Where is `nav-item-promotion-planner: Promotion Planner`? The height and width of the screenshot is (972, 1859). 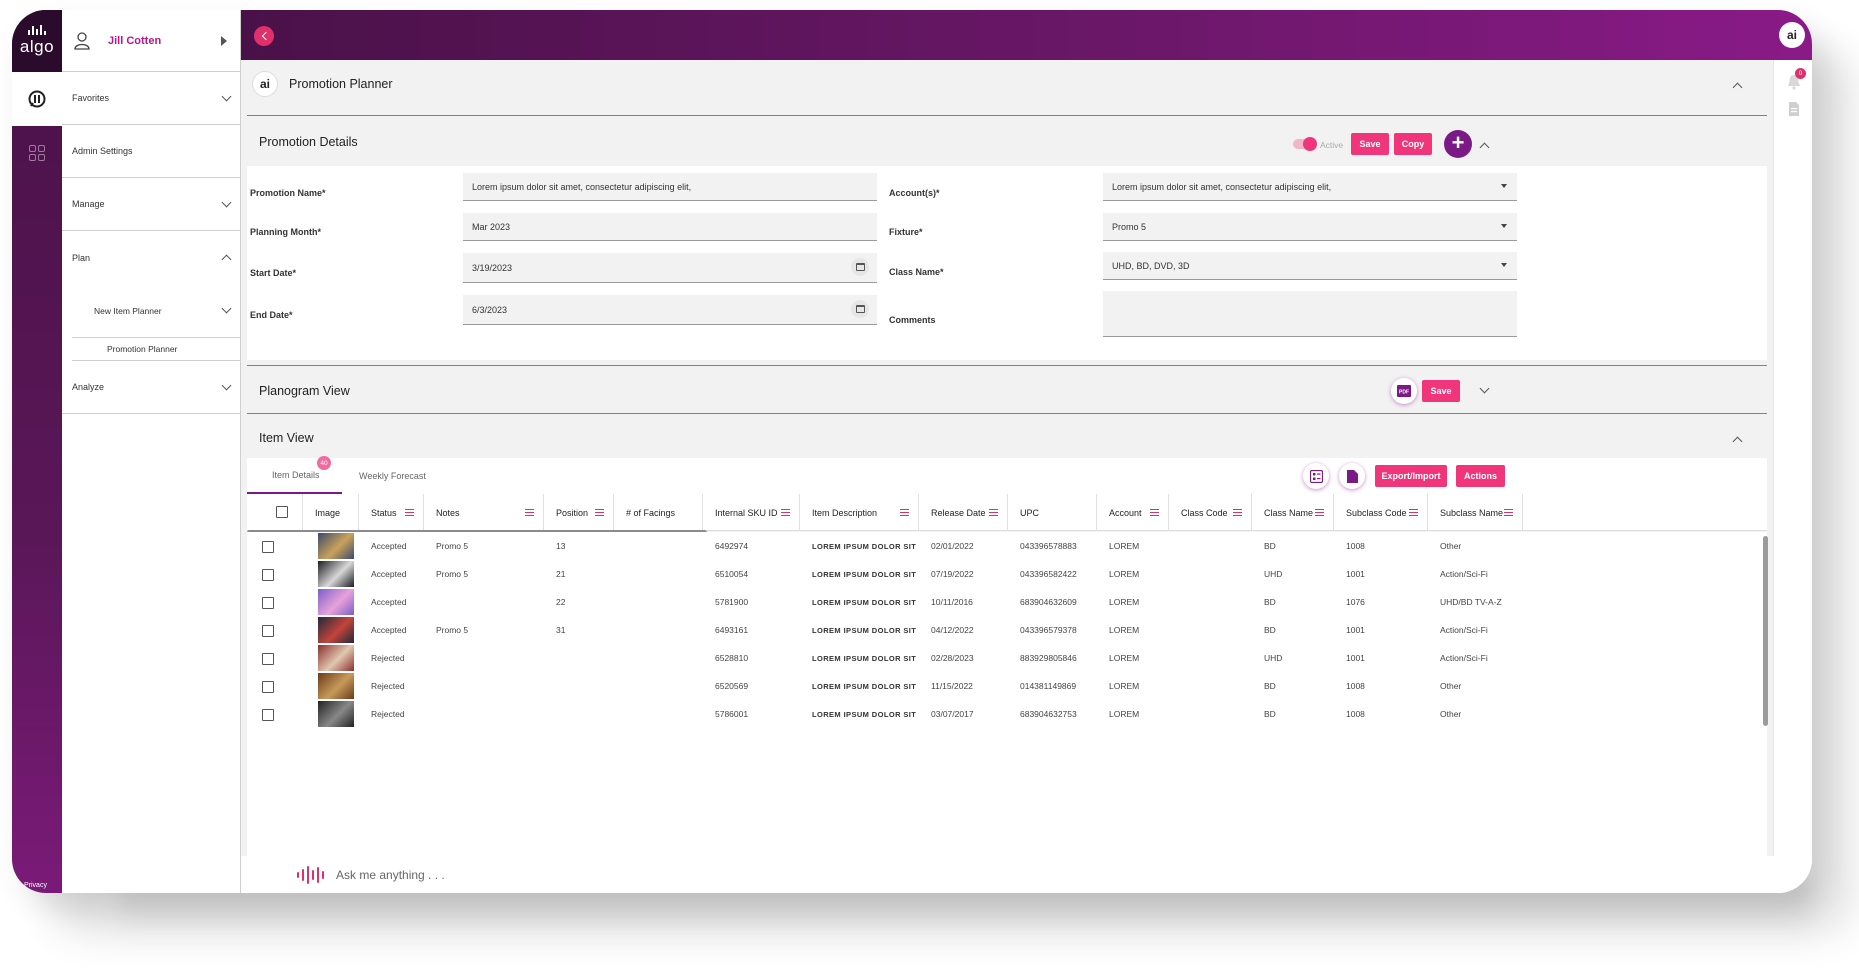 nav-item-promotion-planner: Promotion Planner is located at coordinates (156, 349).